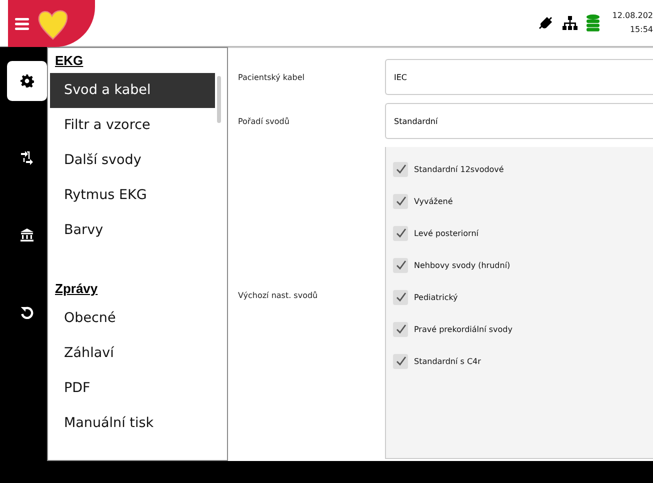 The image size is (653, 483). I want to click on rail-settings-button, so click(27, 81).